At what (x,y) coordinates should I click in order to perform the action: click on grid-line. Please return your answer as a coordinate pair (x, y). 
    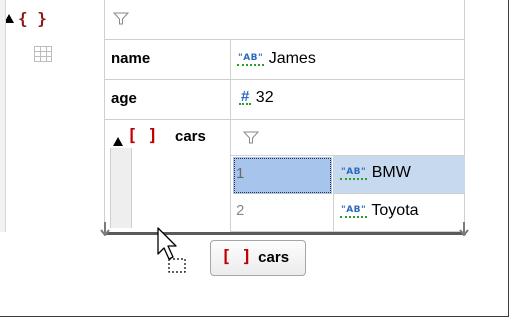
    Looking at the image, I should click on (333, 194).